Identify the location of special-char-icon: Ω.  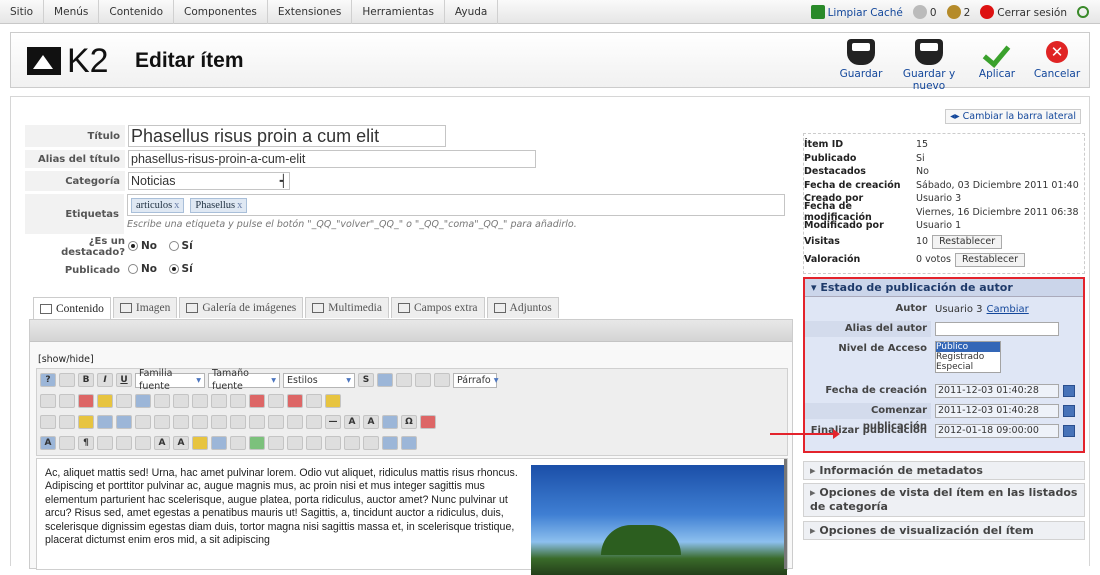
(409, 422).